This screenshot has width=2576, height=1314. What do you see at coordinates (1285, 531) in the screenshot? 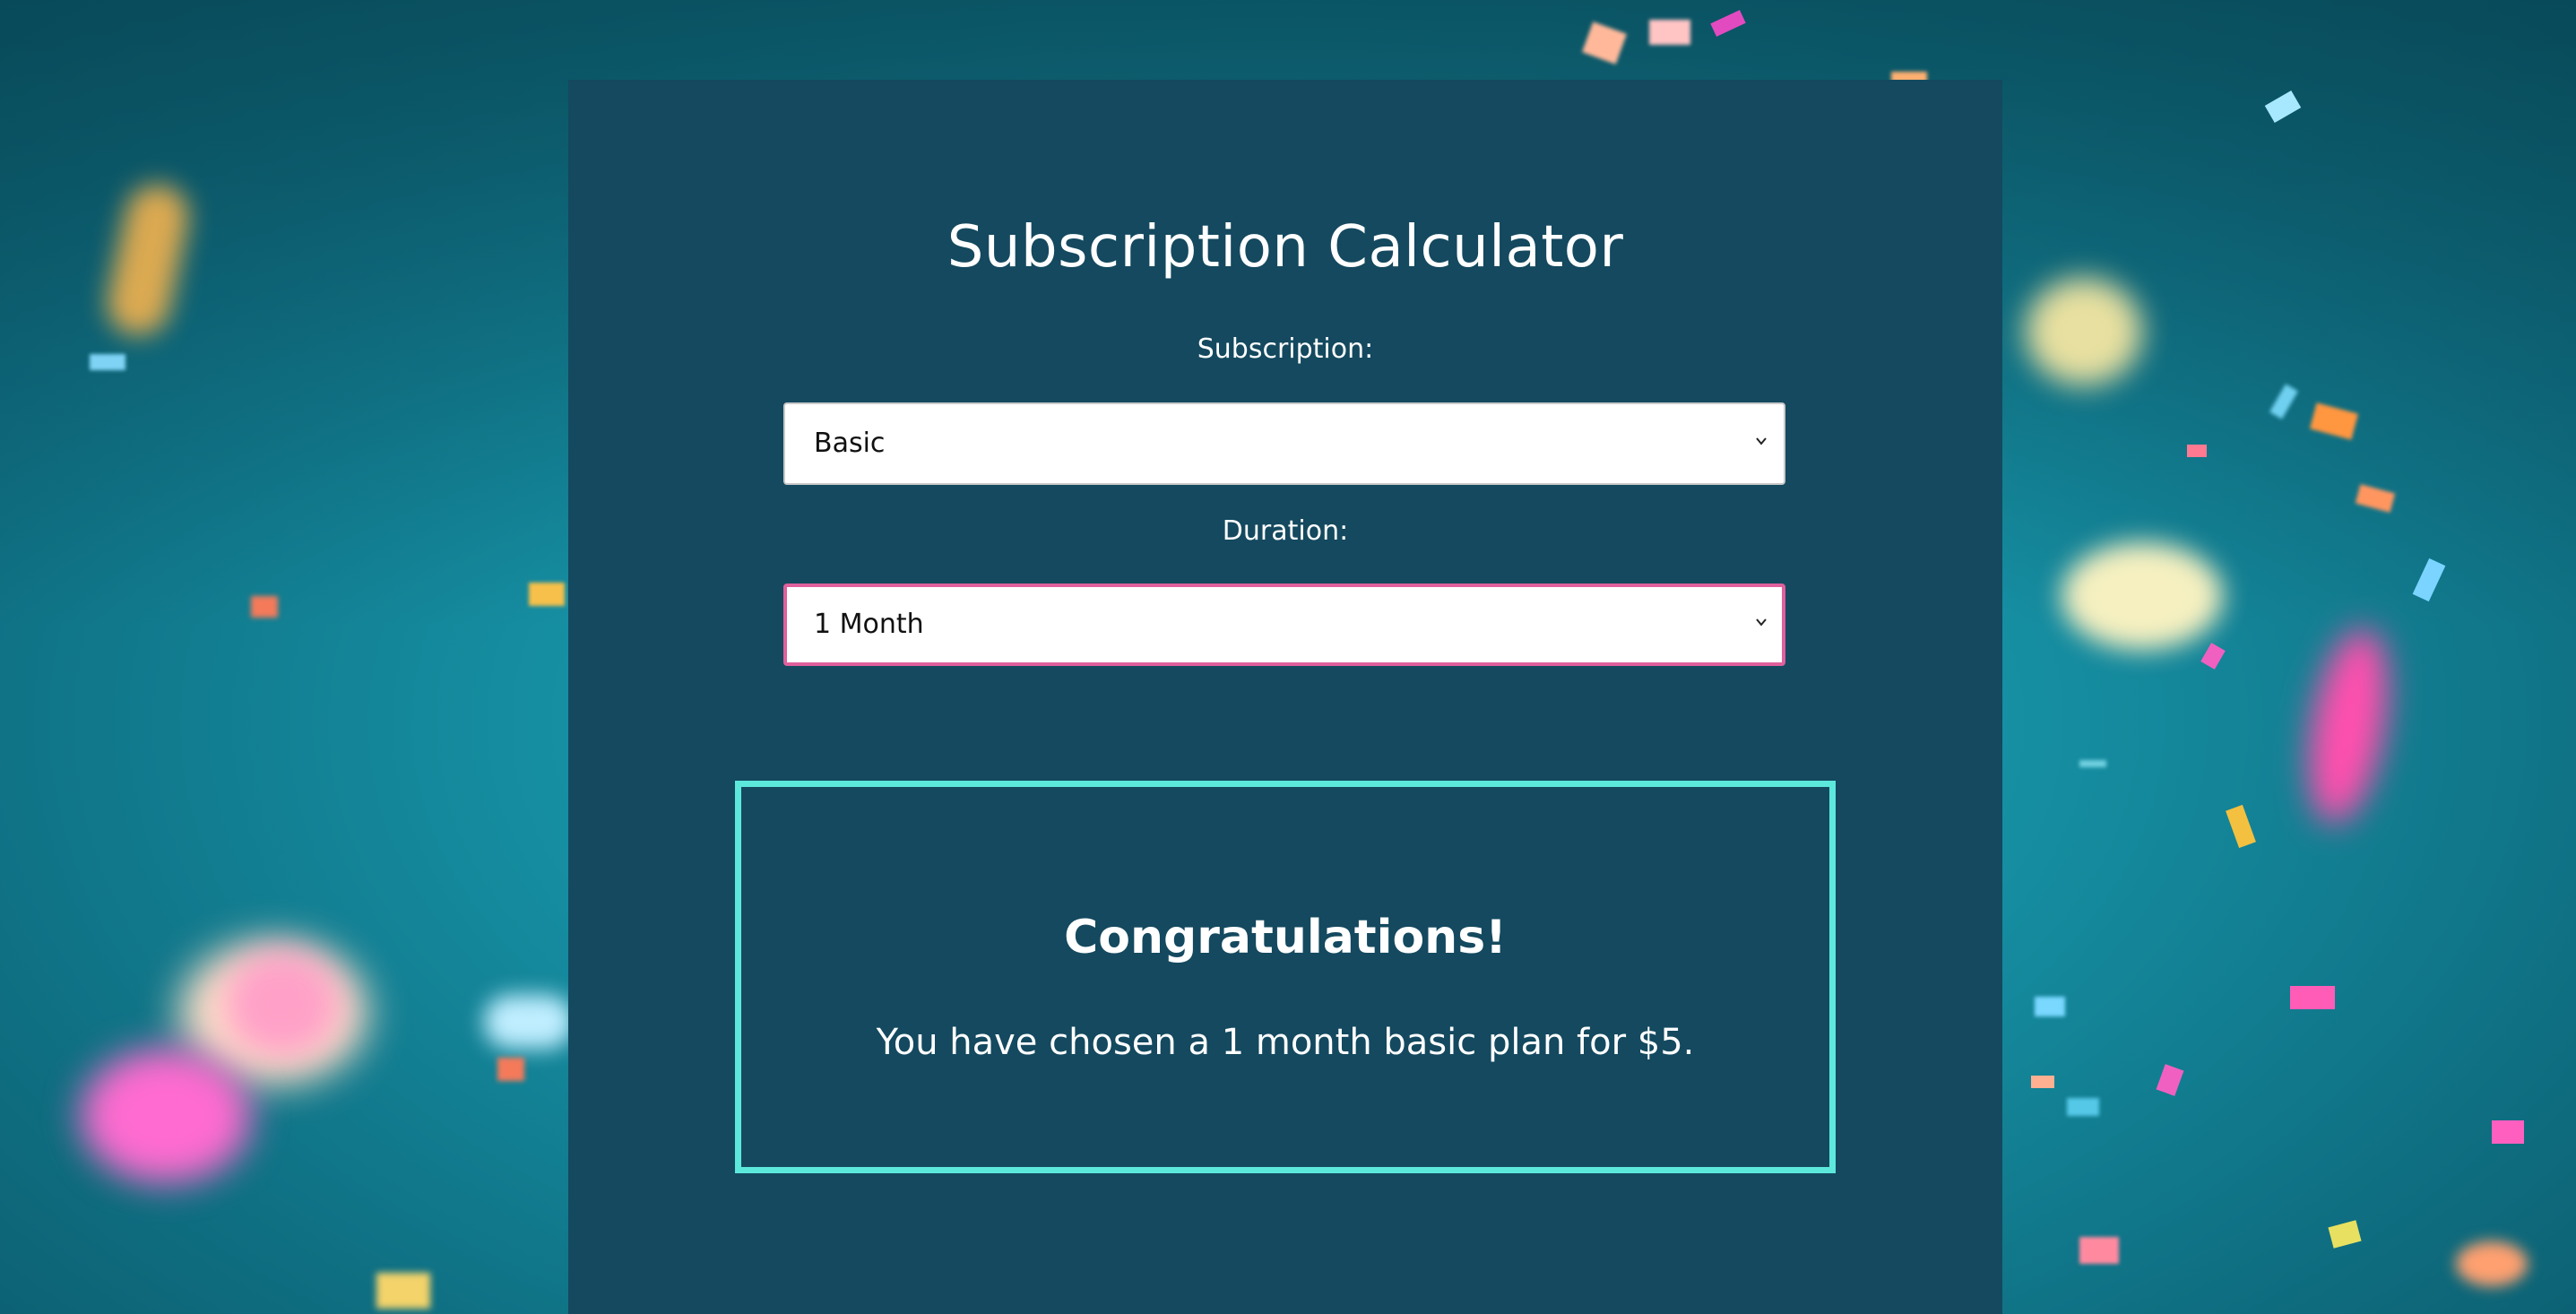
I see `duration-label: Duration:` at bounding box center [1285, 531].